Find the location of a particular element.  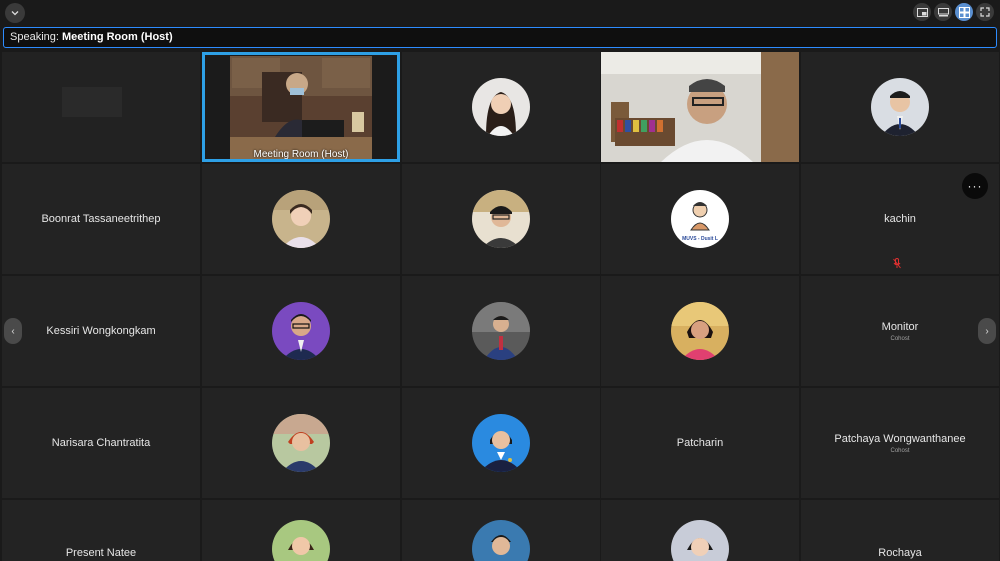

participant-name: Meeting Room (Host) is located at coordinates (301, 154).